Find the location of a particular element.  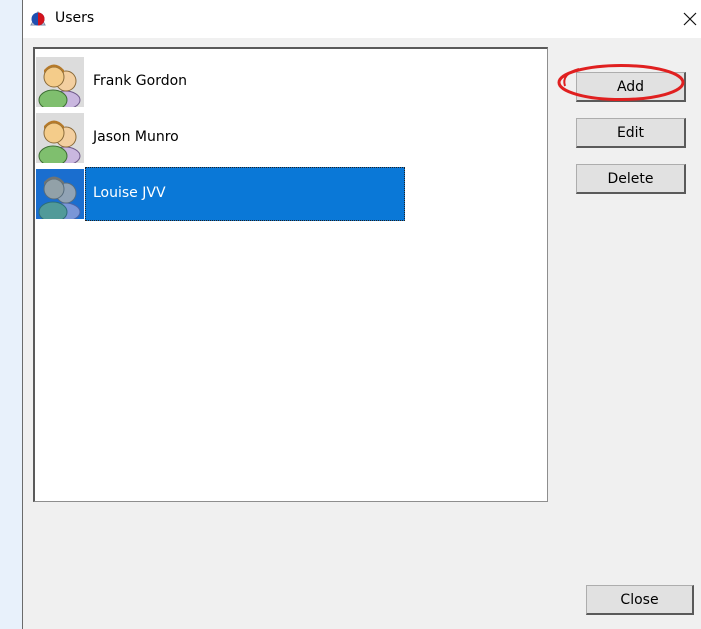

close-window-button is located at coordinates (690, 19).